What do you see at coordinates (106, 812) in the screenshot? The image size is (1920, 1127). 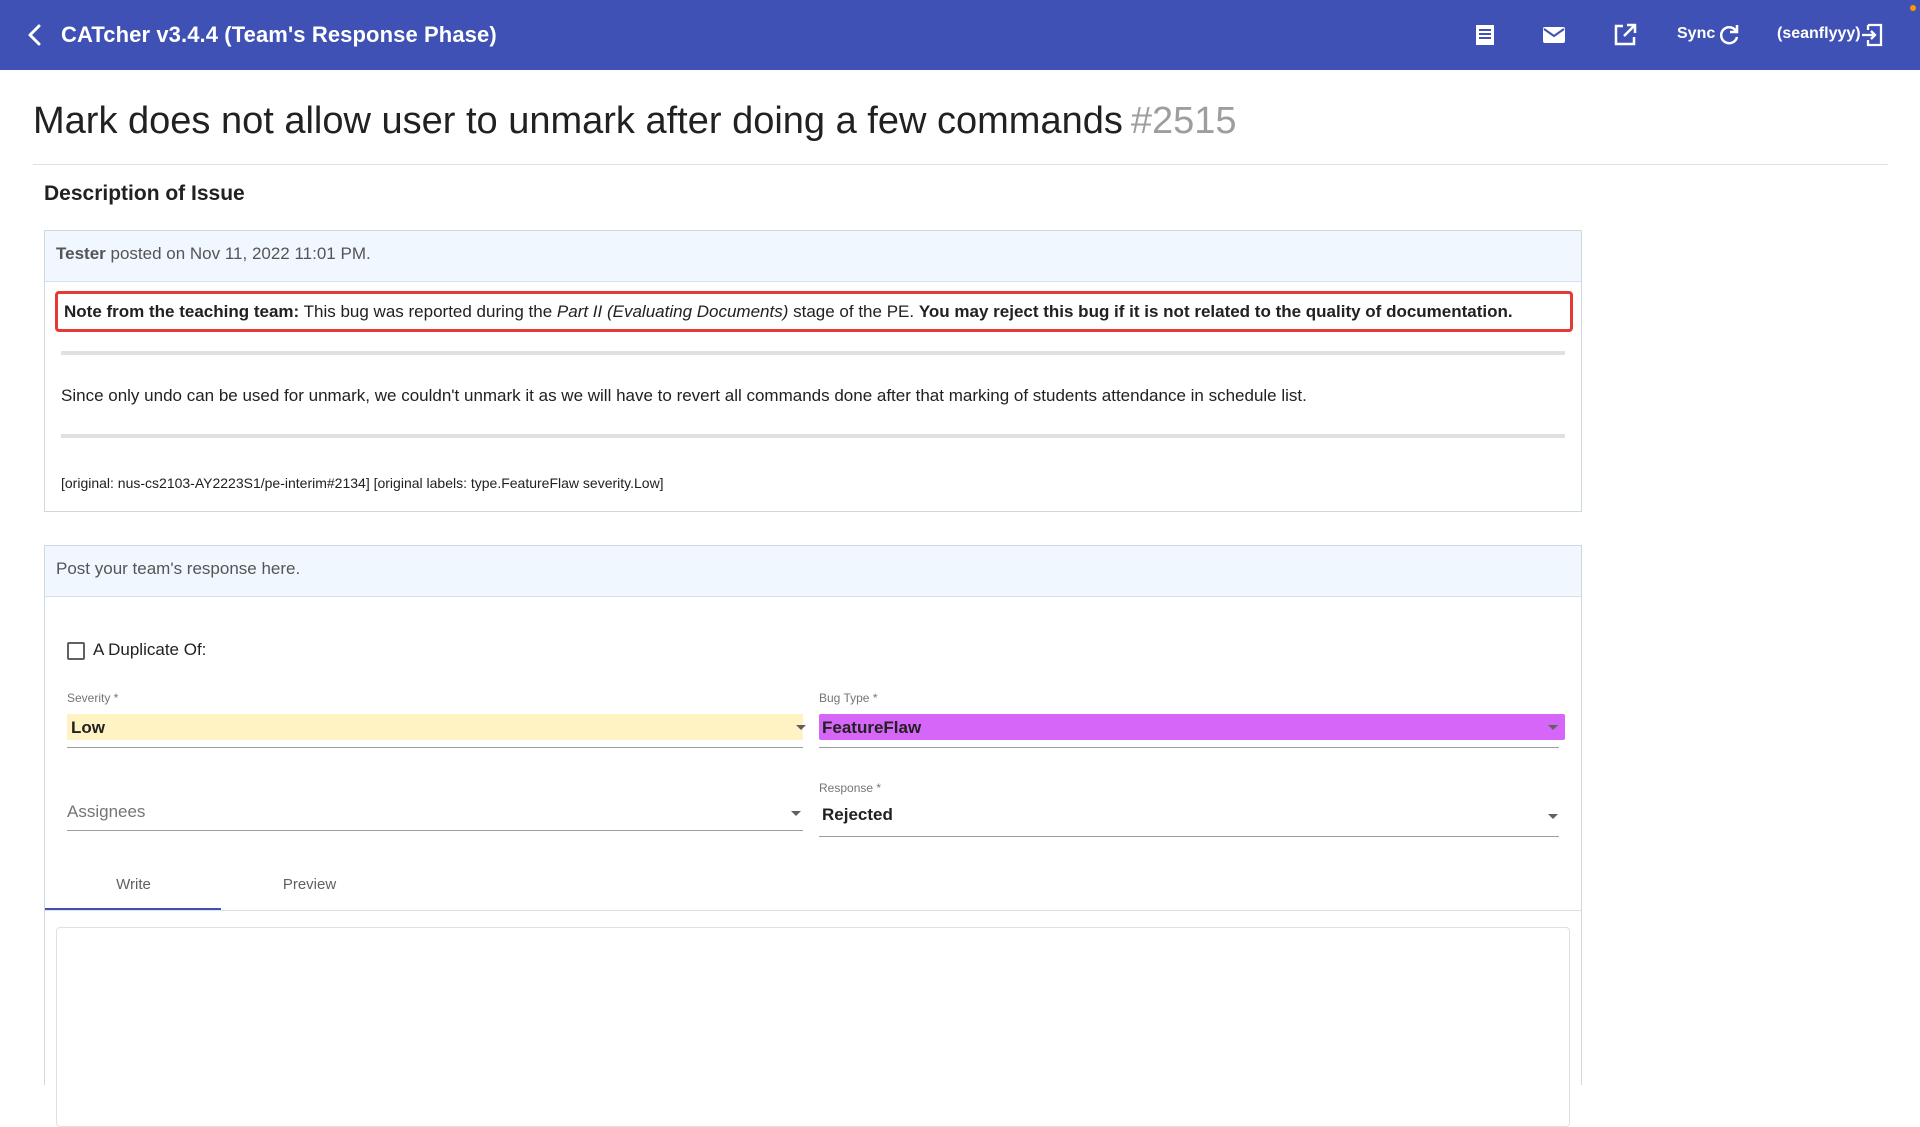 I see `assignees-select: Assignees` at bounding box center [106, 812].